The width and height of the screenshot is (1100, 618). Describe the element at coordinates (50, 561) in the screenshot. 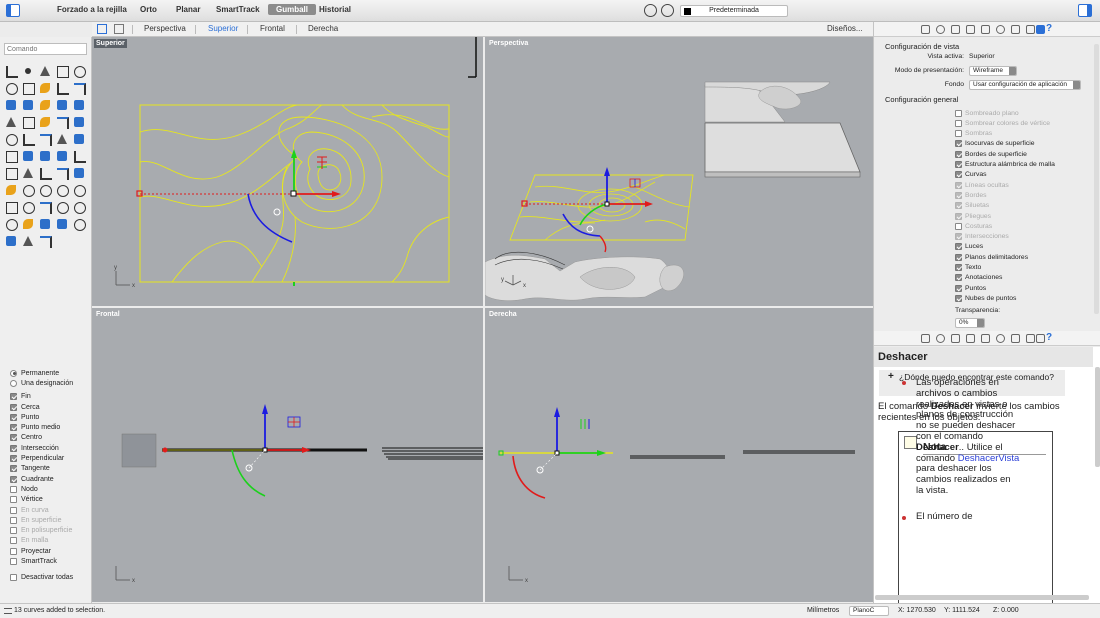

I see `osnap-18: SmartTrack` at that location.